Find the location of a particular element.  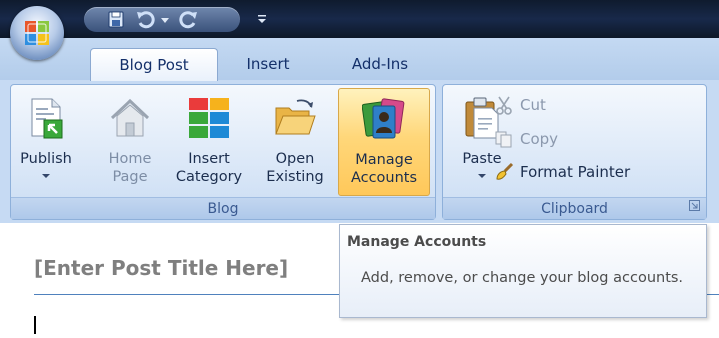

scissors-icon is located at coordinates (504, 105).